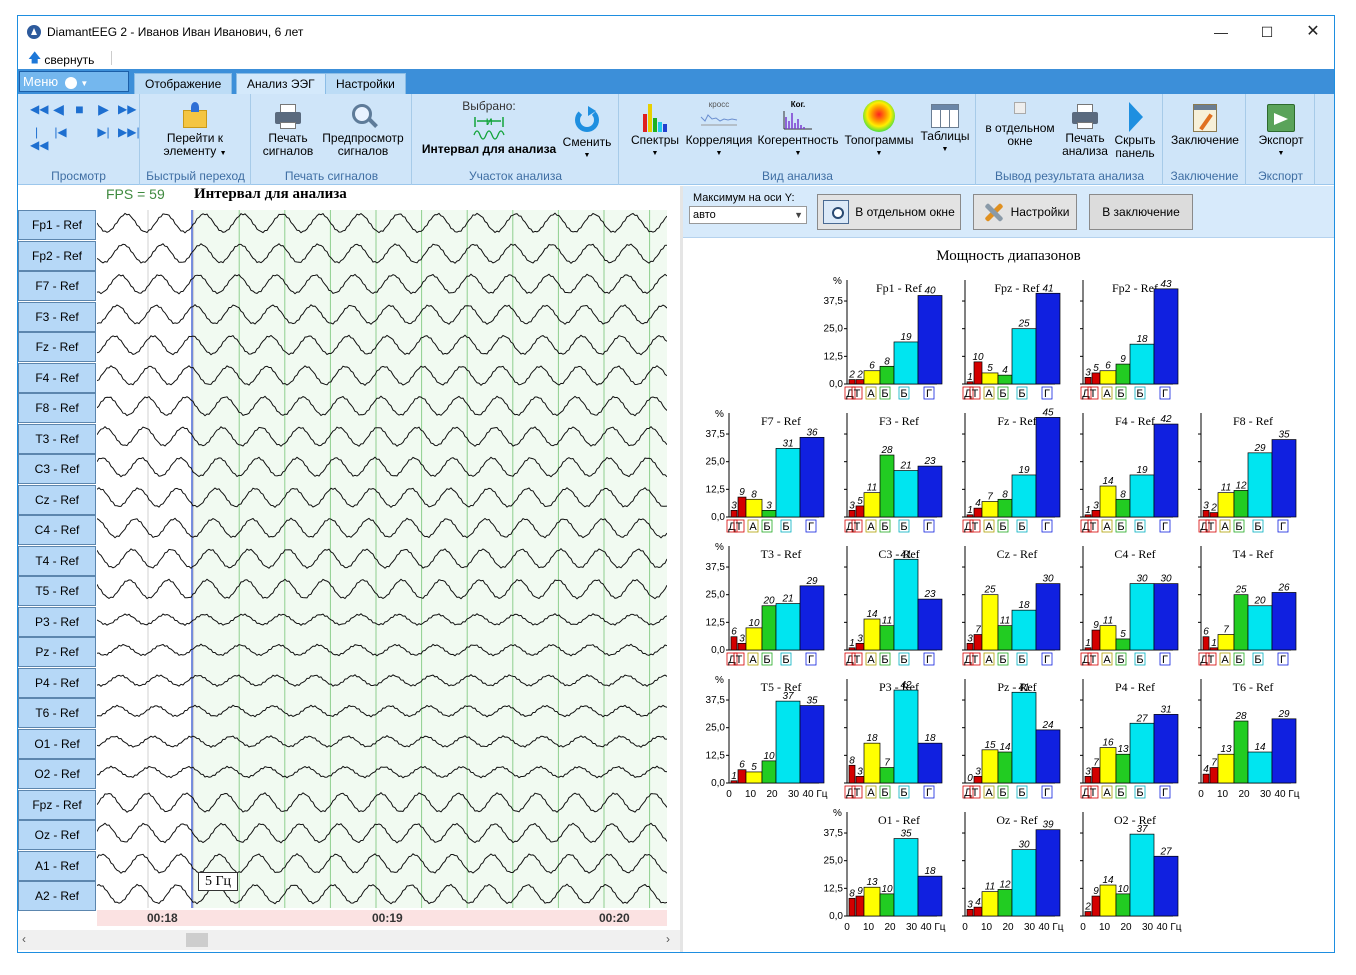  Describe the element at coordinates (57, 743) in the screenshot. I see `channel-label: O1 - Ref` at that location.